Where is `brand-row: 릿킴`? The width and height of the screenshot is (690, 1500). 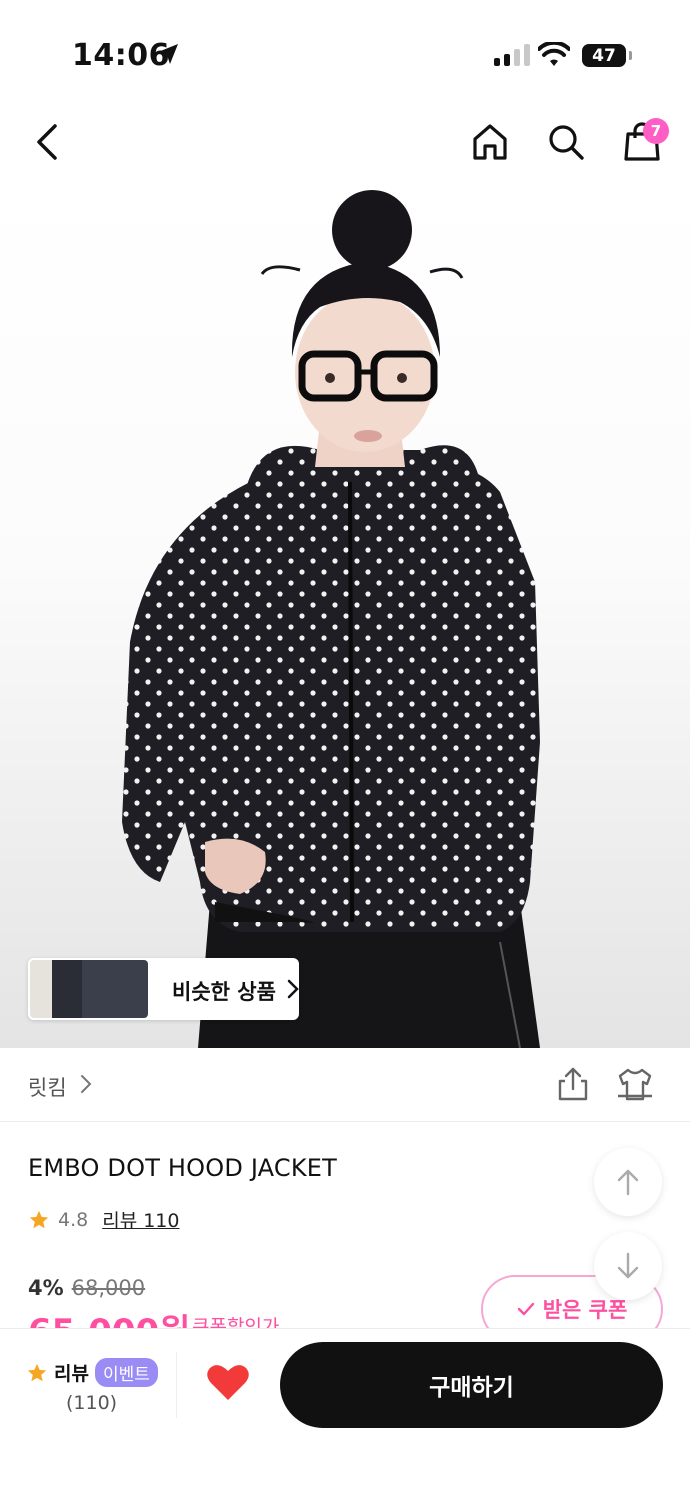 brand-row: 릿킴 is located at coordinates (345, 1085).